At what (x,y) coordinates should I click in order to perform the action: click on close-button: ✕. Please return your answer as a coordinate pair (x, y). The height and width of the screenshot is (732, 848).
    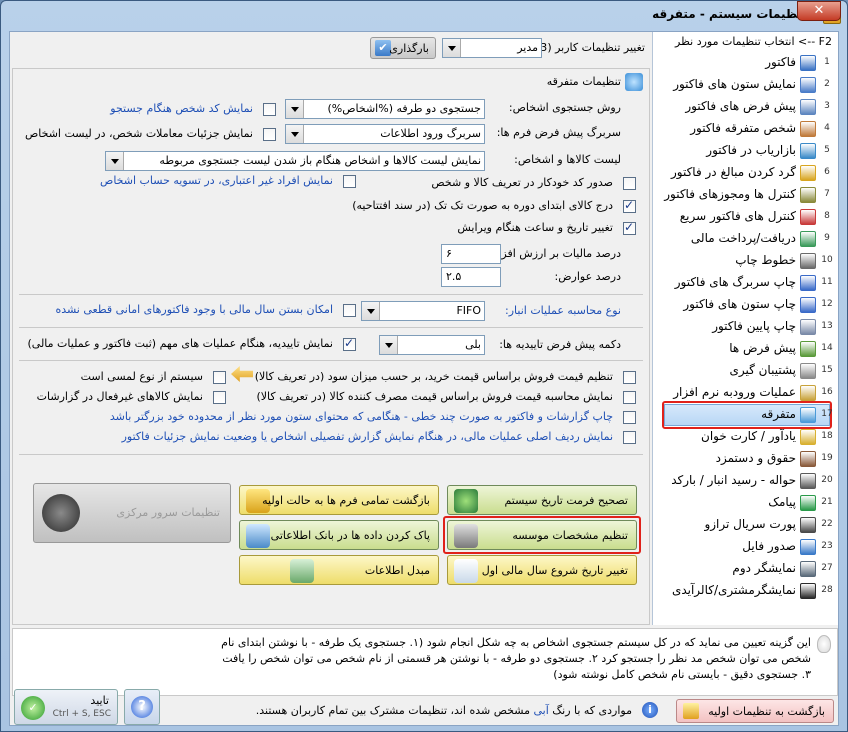
    Looking at the image, I should click on (819, 11).